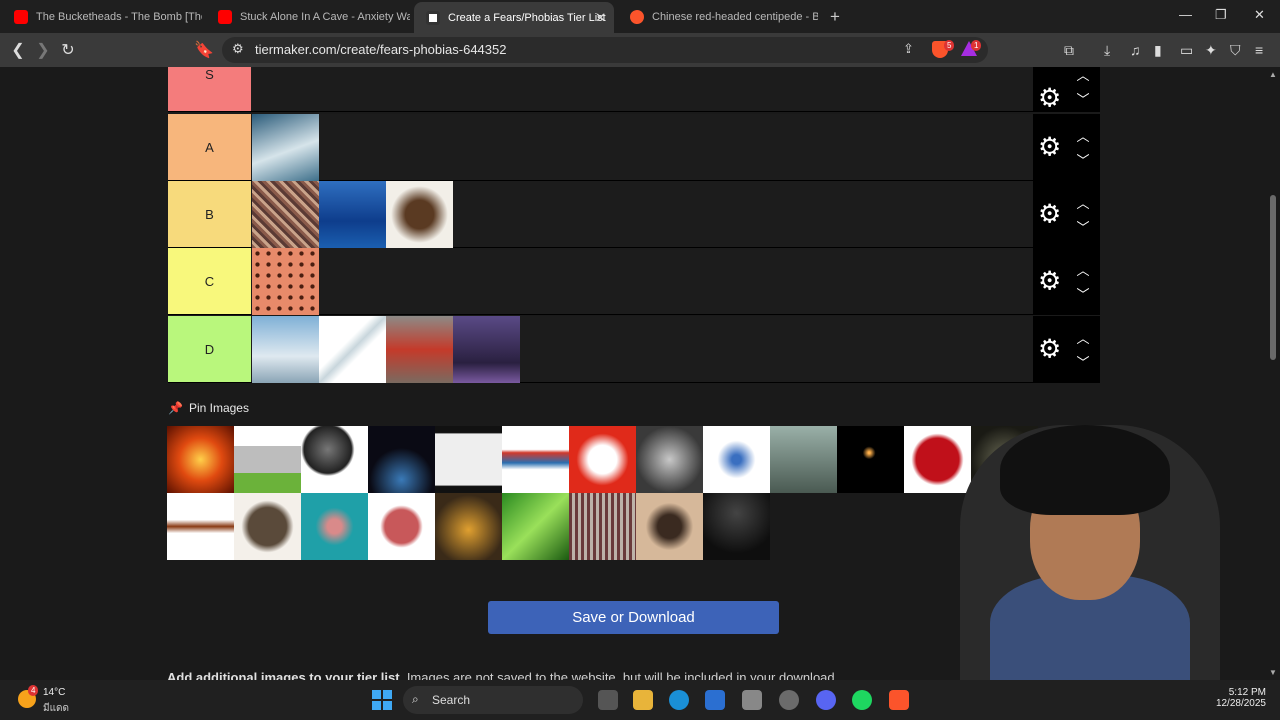 Image resolution: width=1280 pixels, height=720 pixels. I want to click on search-label: Search, so click(451, 700).